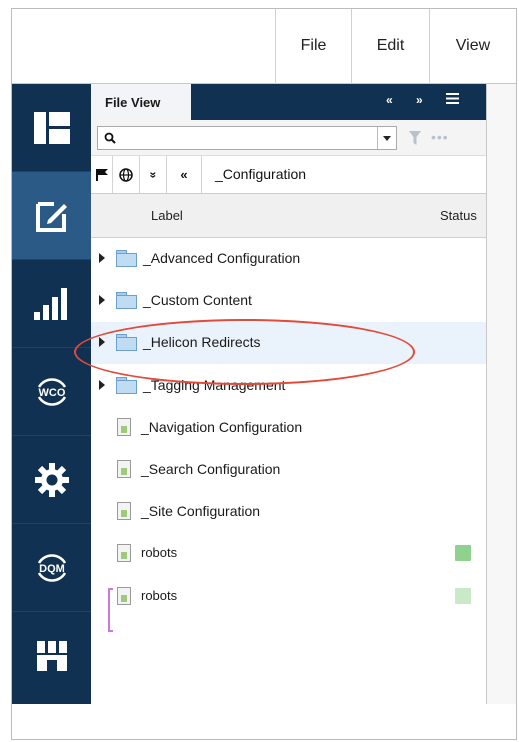 Image resolution: width=519 pixels, height=742 pixels. I want to click on flag-icon, so click(101, 174).